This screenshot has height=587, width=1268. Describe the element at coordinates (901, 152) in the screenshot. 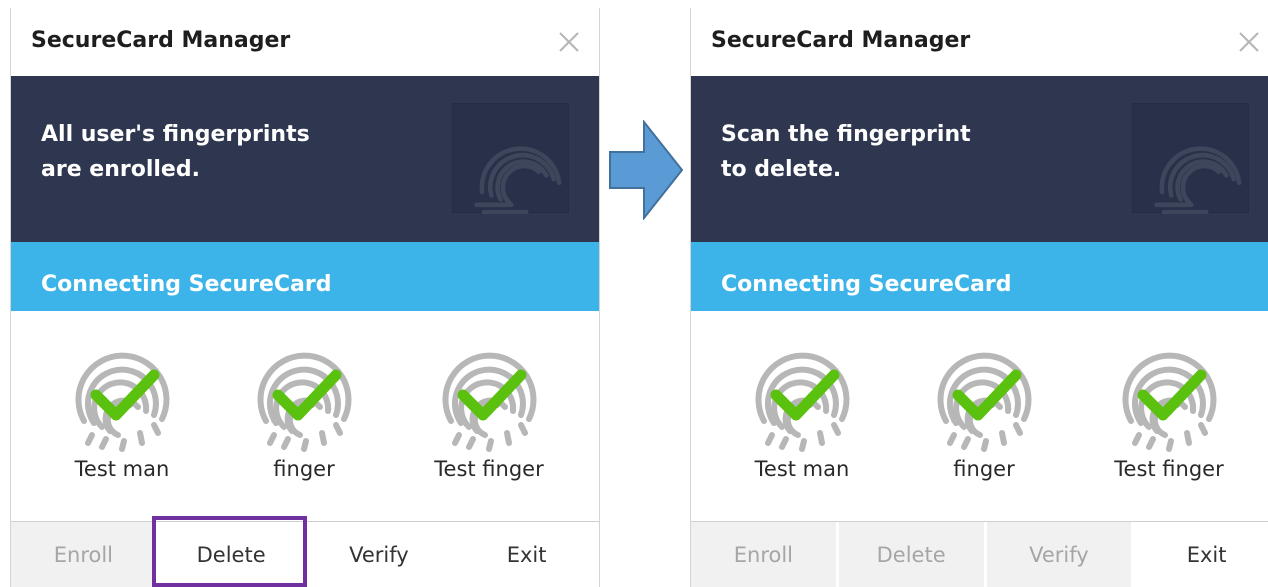

I see `banner-message: Scan the fingerprint to delete.` at that location.